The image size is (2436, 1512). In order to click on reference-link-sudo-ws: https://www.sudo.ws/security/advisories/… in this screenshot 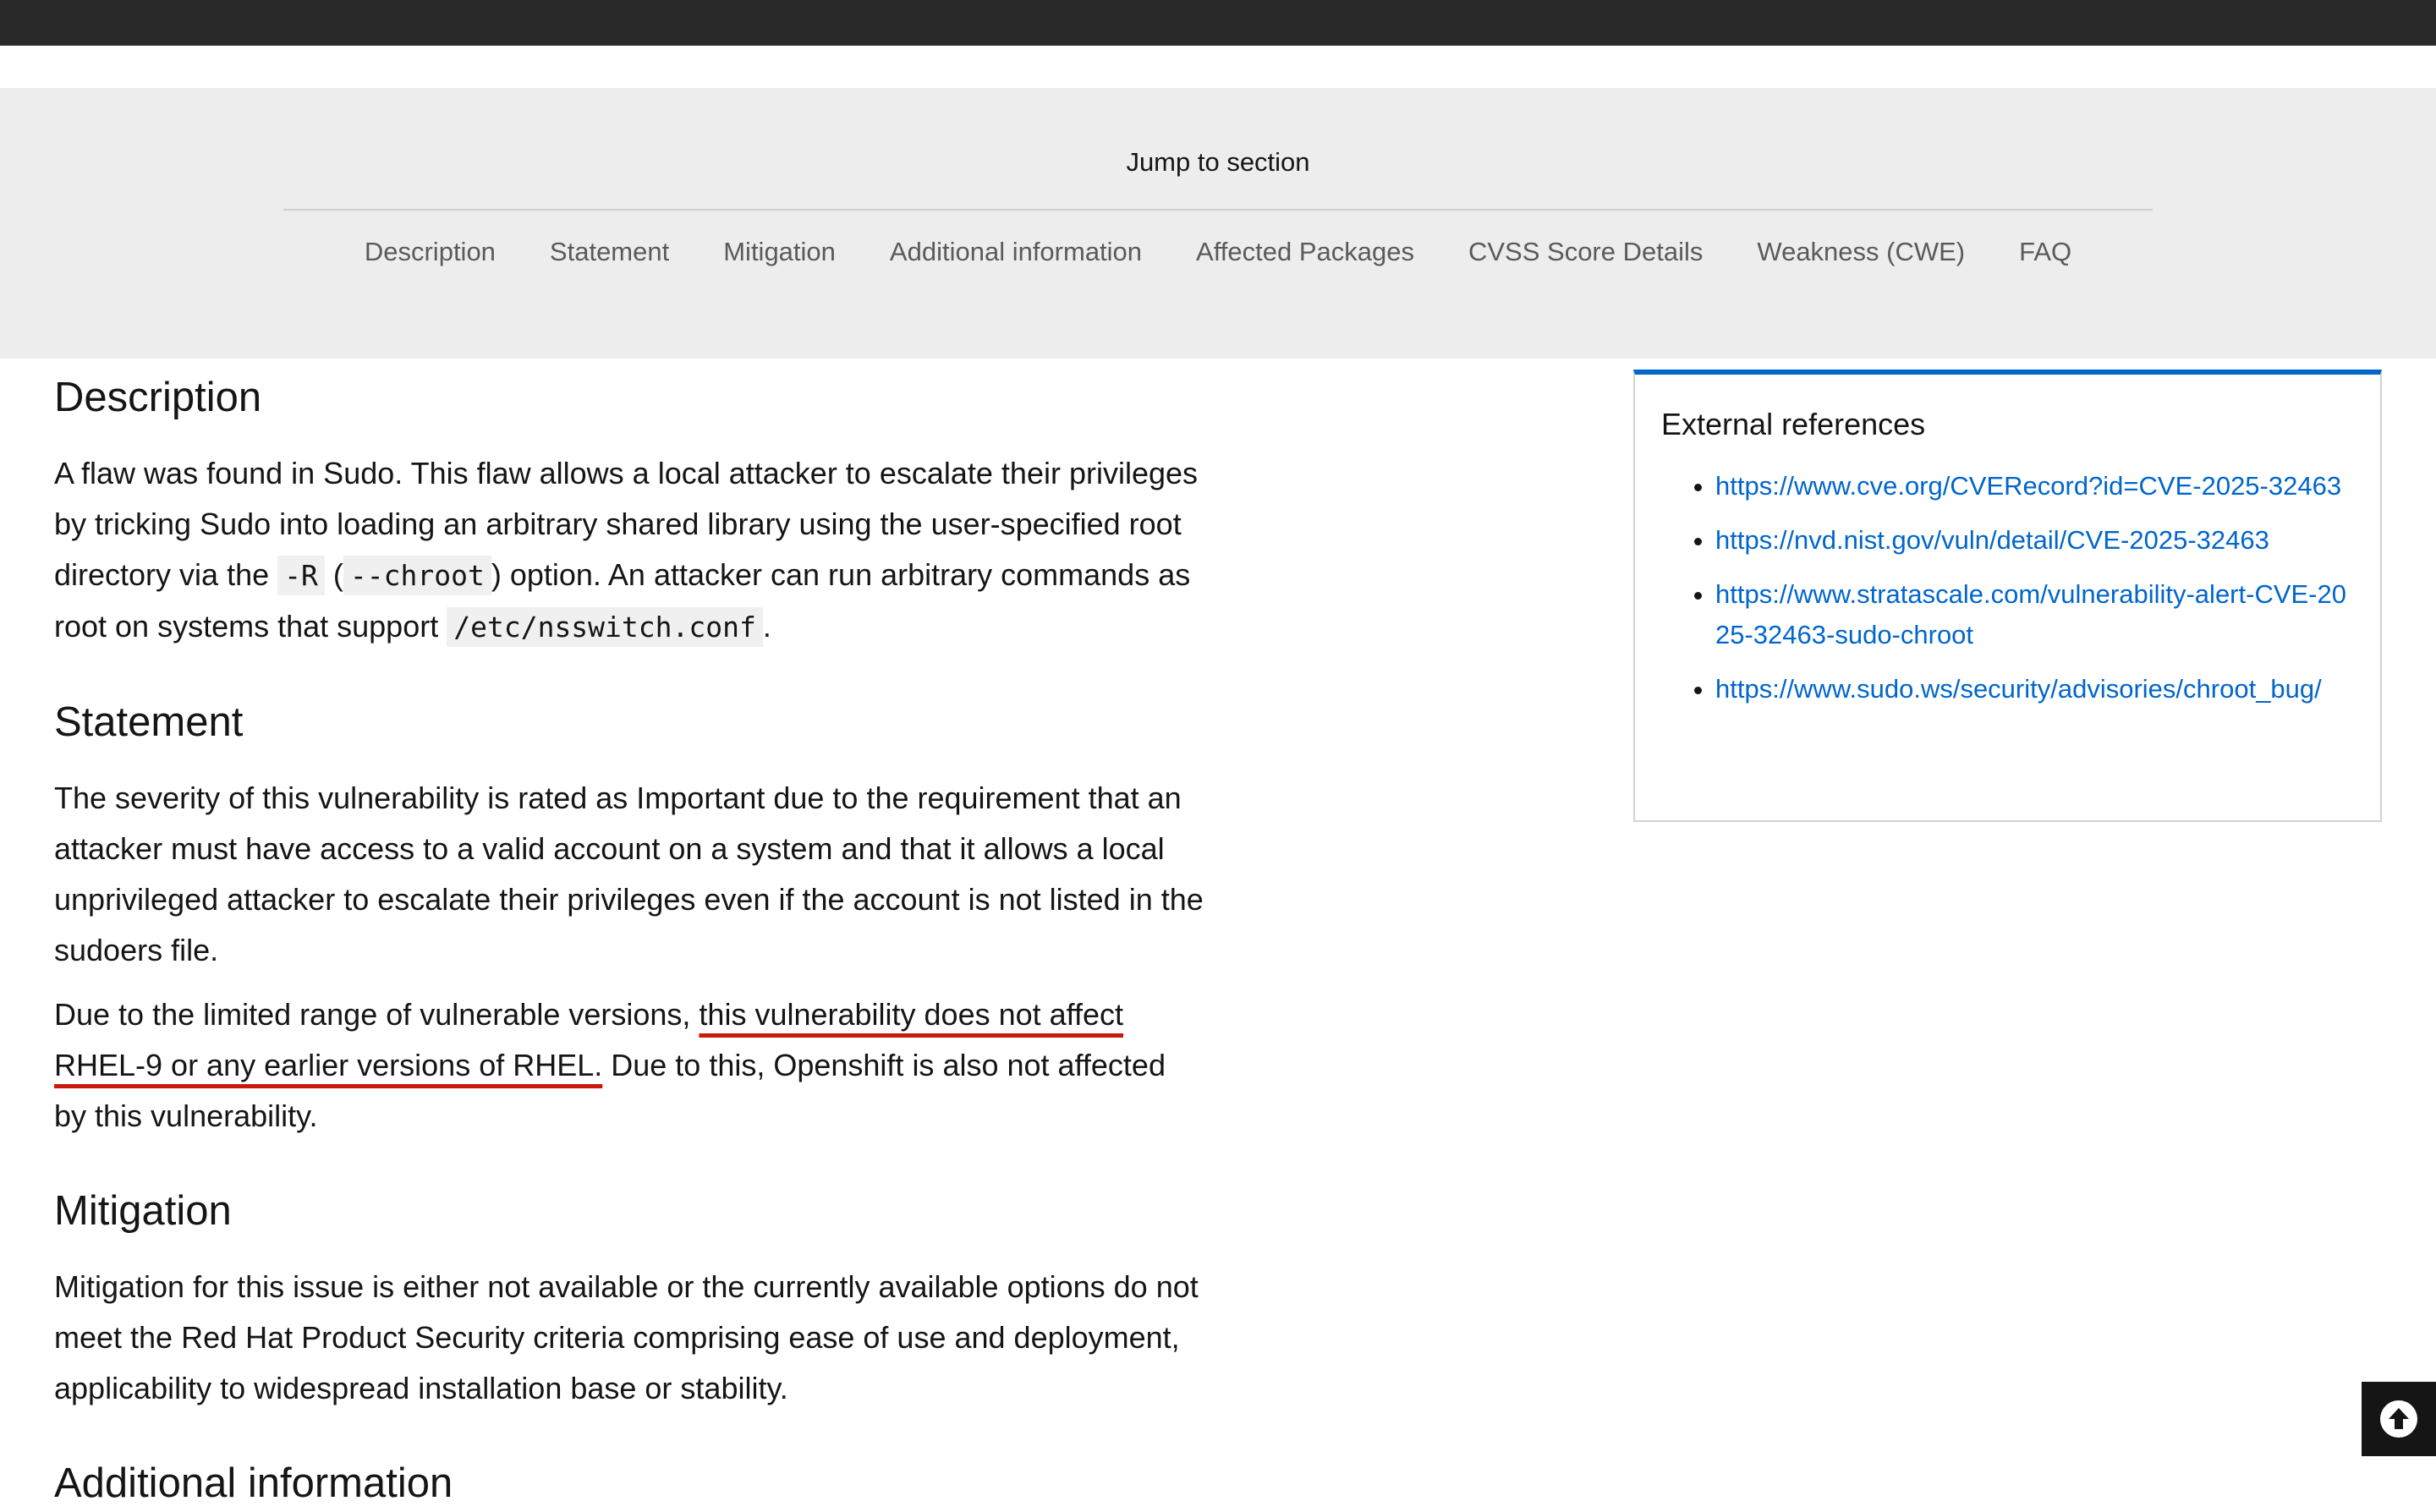, I will do `click(2019, 689)`.